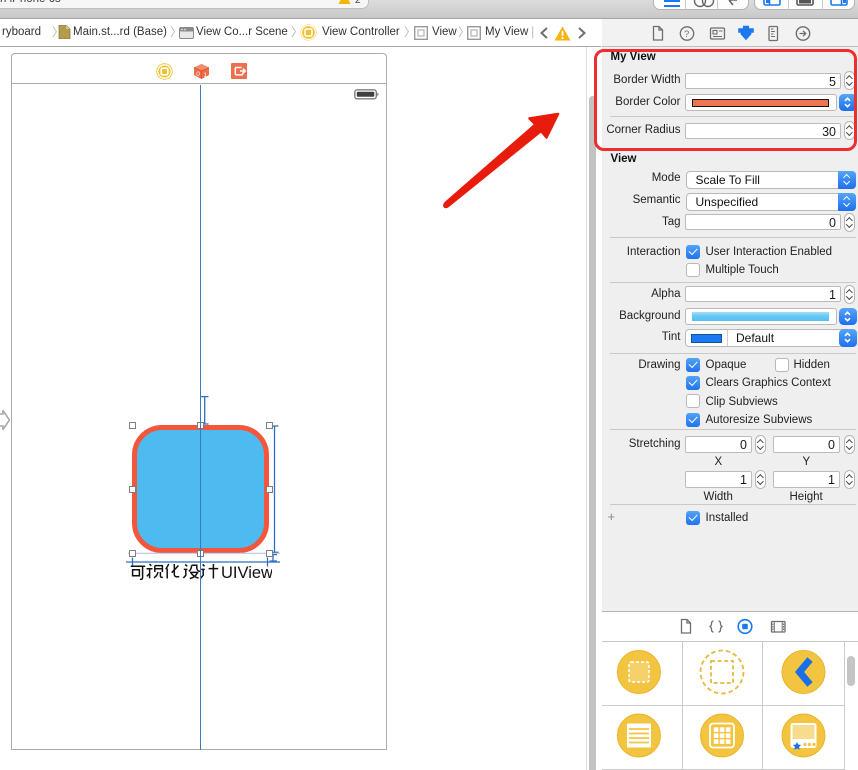  I want to click on svg-text: 1, so click(206, 75).